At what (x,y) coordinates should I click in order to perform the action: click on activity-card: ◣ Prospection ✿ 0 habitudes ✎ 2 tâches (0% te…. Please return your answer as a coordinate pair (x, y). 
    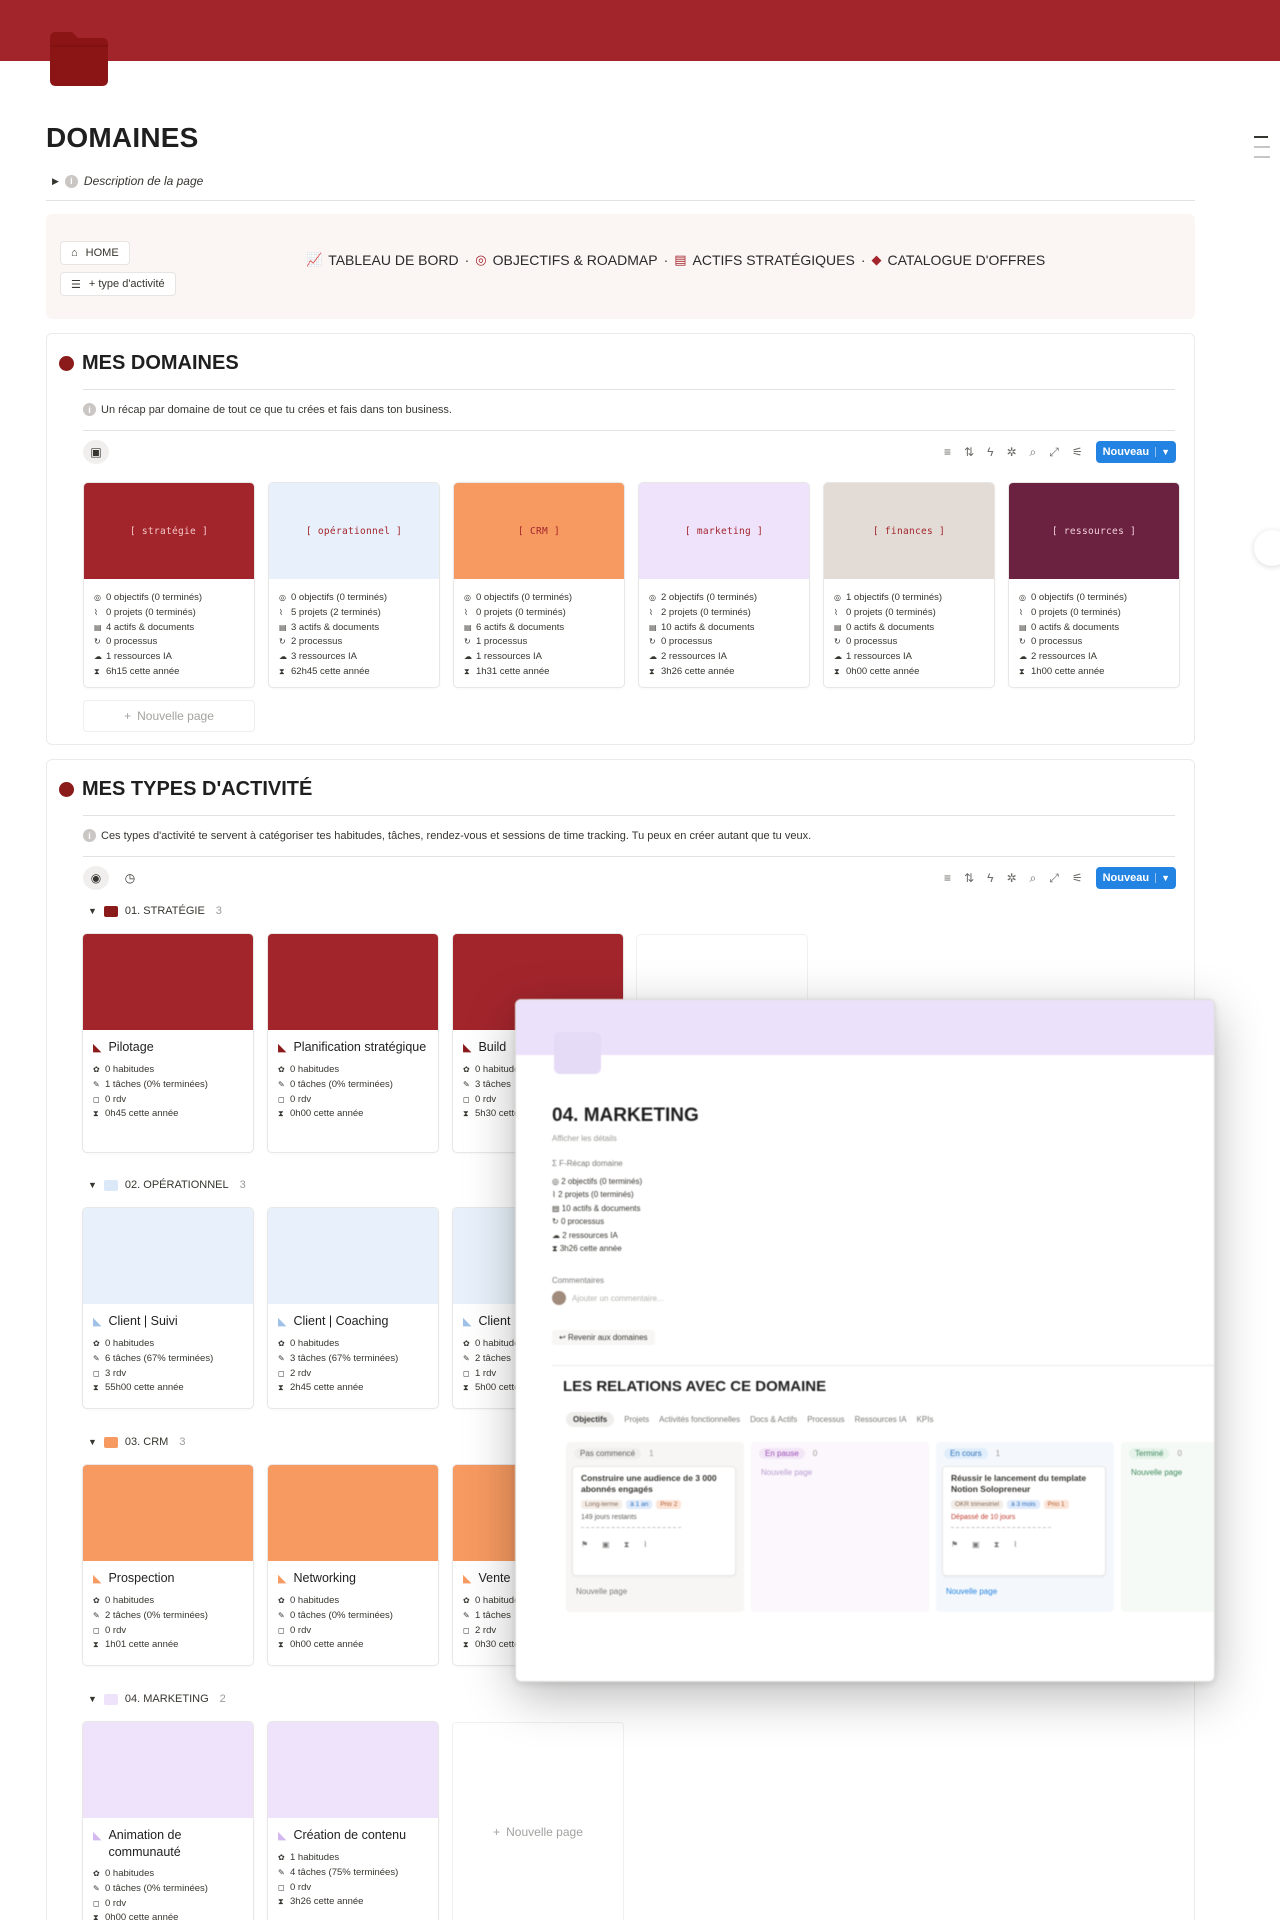
    Looking at the image, I should click on (168, 1565).